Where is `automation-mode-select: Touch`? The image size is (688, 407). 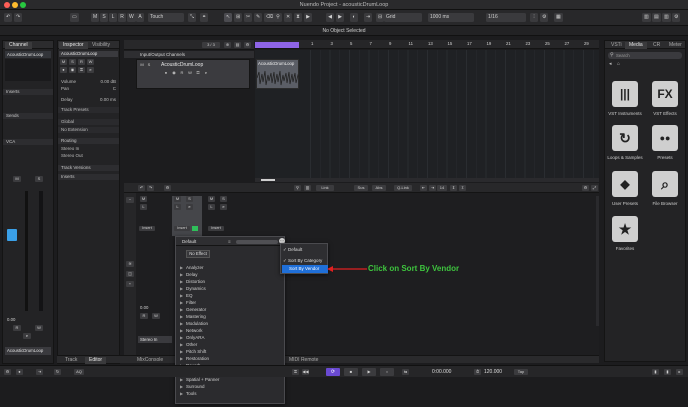
automation-mode-select: Touch is located at coordinates (166, 17).